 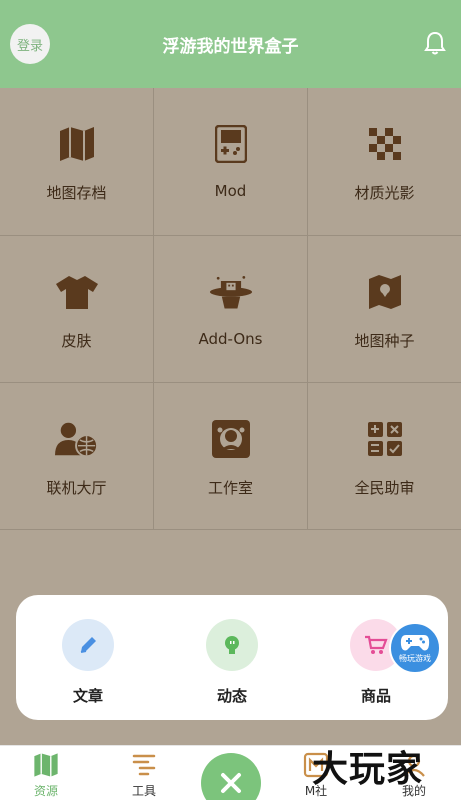 I want to click on watermark-logo: 大玩家, so click(x=368, y=769).